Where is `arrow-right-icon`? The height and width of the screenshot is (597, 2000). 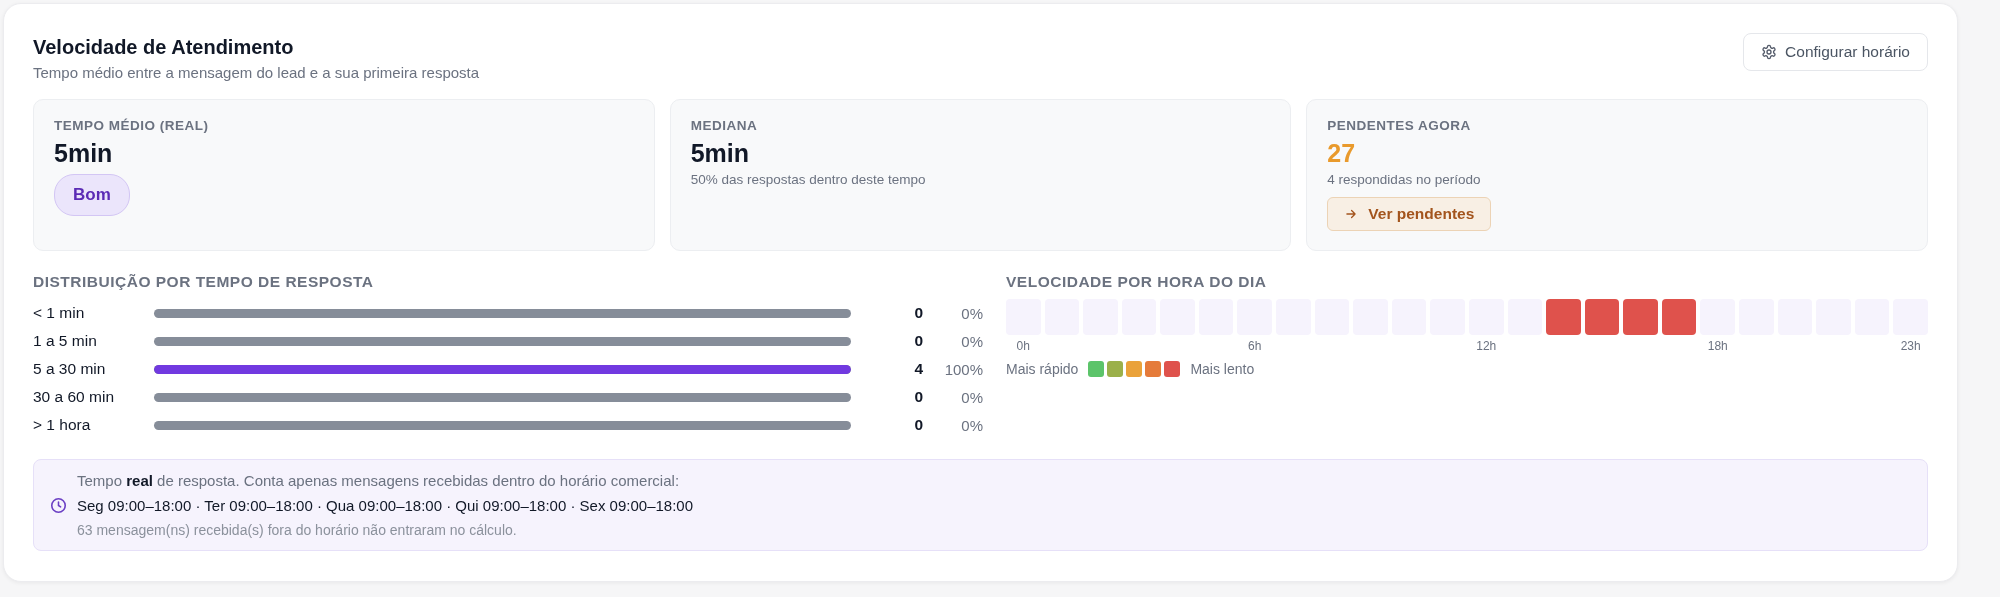
arrow-right-icon is located at coordinates (1351, 214).